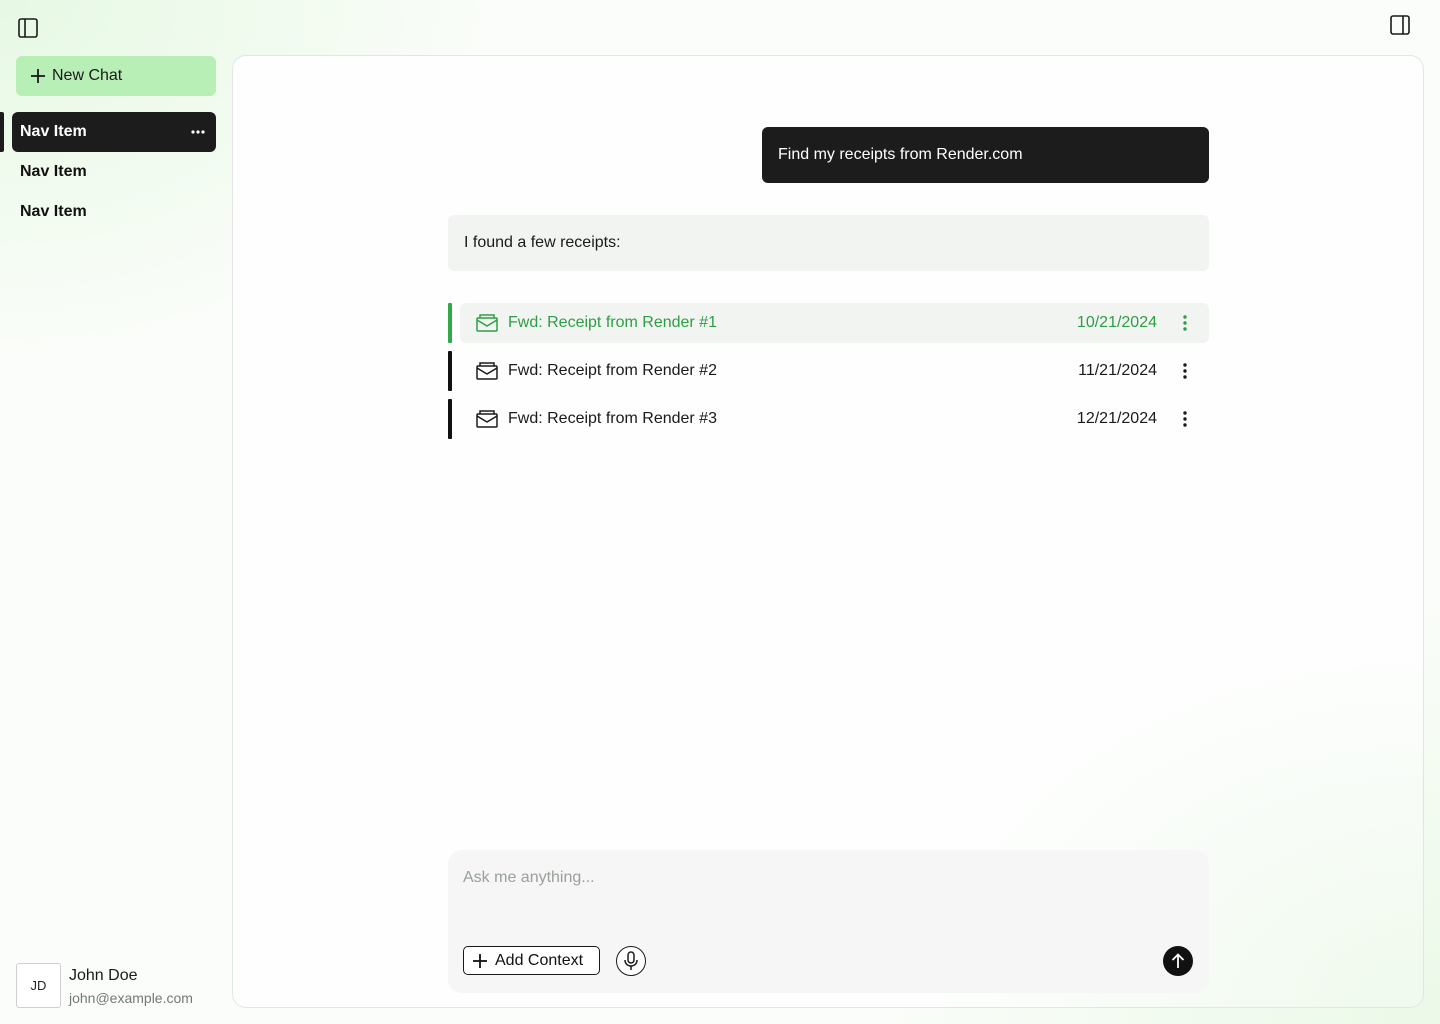 The image size is (1440, 1024). What do you see at coordinates (1116, 418) in the screenshot?
I see `receipt-date: 12/21/2024` at bounding box center [1116, 418].